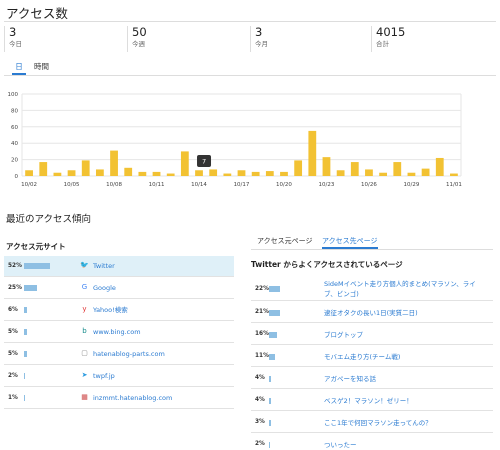  What do you see at coordinates (430, 39) in the screenshot?
I see `stat-total: 4015 合計` at bounding box center [430, 39].